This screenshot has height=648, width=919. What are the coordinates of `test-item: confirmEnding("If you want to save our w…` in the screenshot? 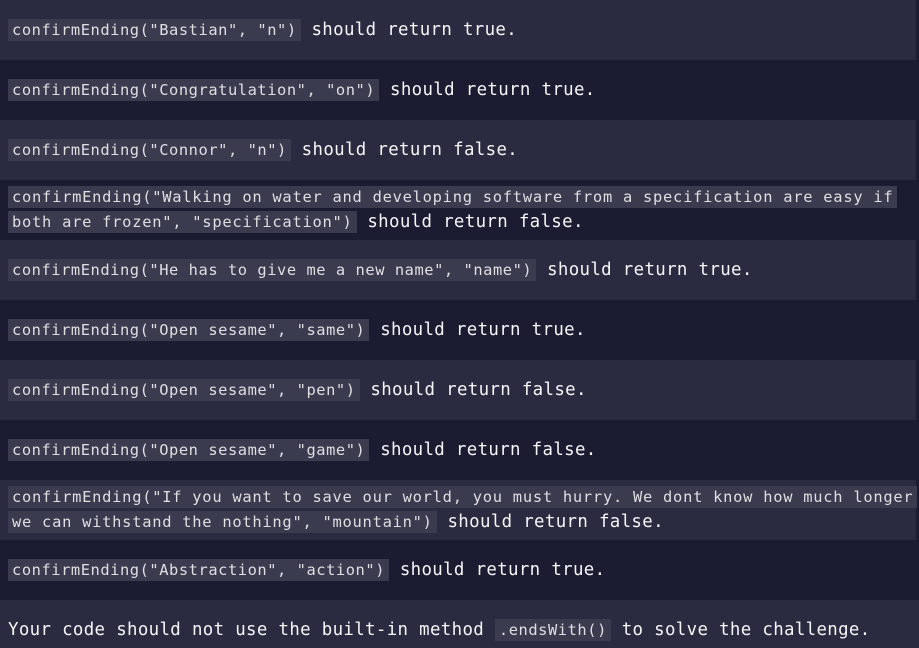 It's located at (459, 510).